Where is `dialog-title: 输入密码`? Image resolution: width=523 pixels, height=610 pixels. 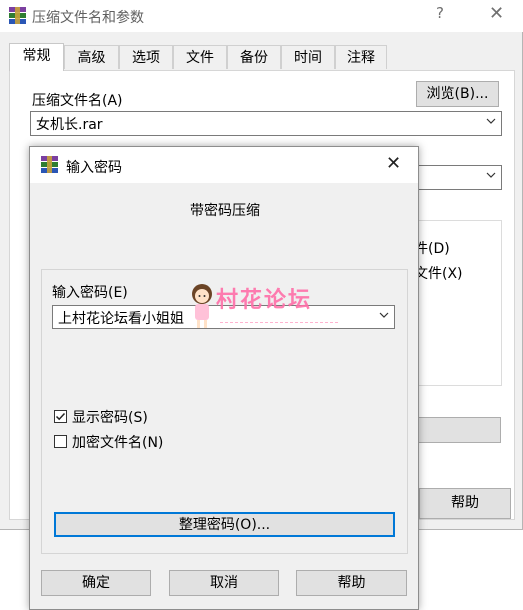 dialog-title: 输入密码 is located at coordinates (94, 168).